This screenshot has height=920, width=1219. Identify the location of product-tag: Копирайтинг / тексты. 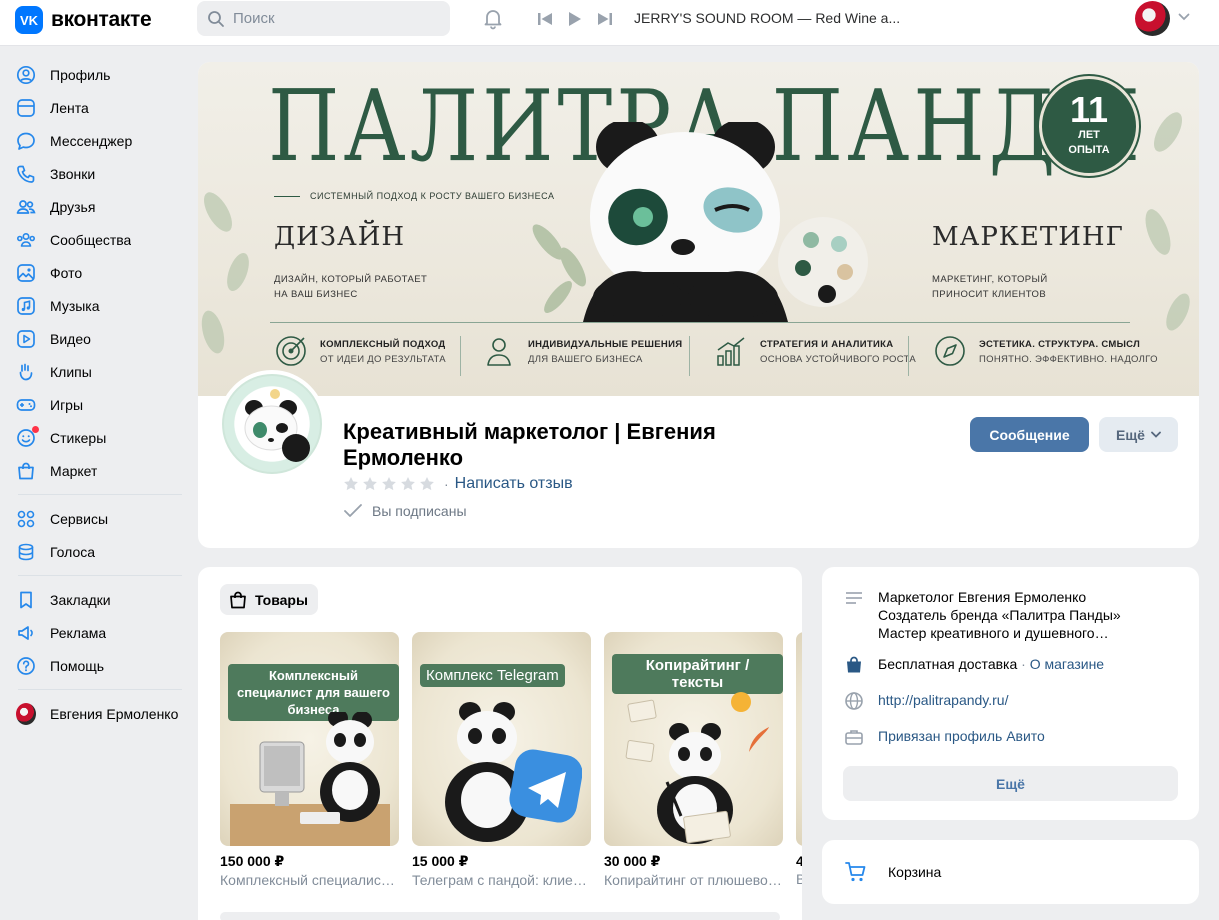
(697, 674).